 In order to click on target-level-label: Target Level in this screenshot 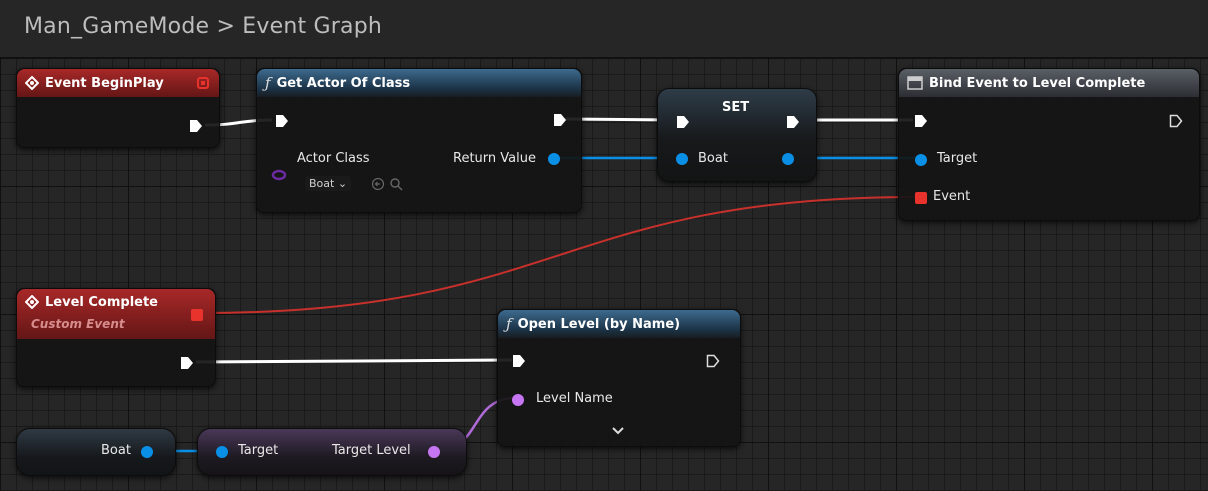, I will do `click(371, 450)`.